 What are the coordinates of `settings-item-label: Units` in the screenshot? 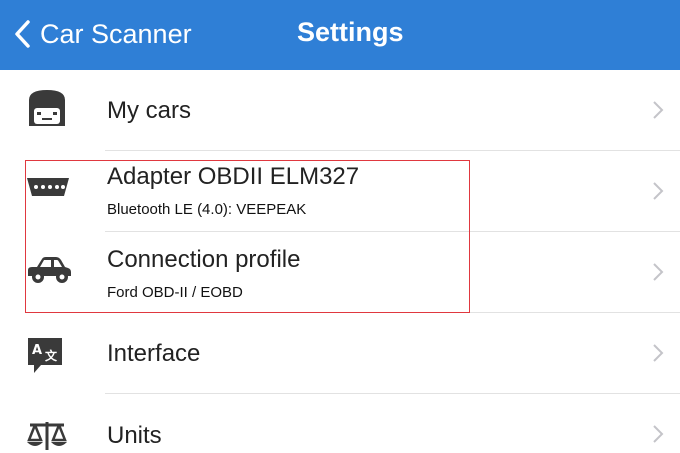 It's located at (134, 435).